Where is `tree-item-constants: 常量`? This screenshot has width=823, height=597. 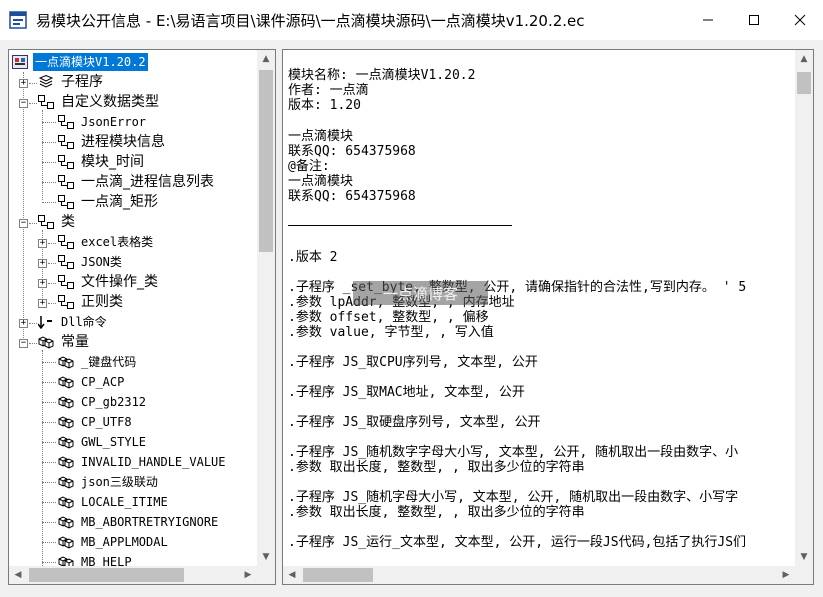 tree-item-constants: 常量 is located at coordinates (64, 342).